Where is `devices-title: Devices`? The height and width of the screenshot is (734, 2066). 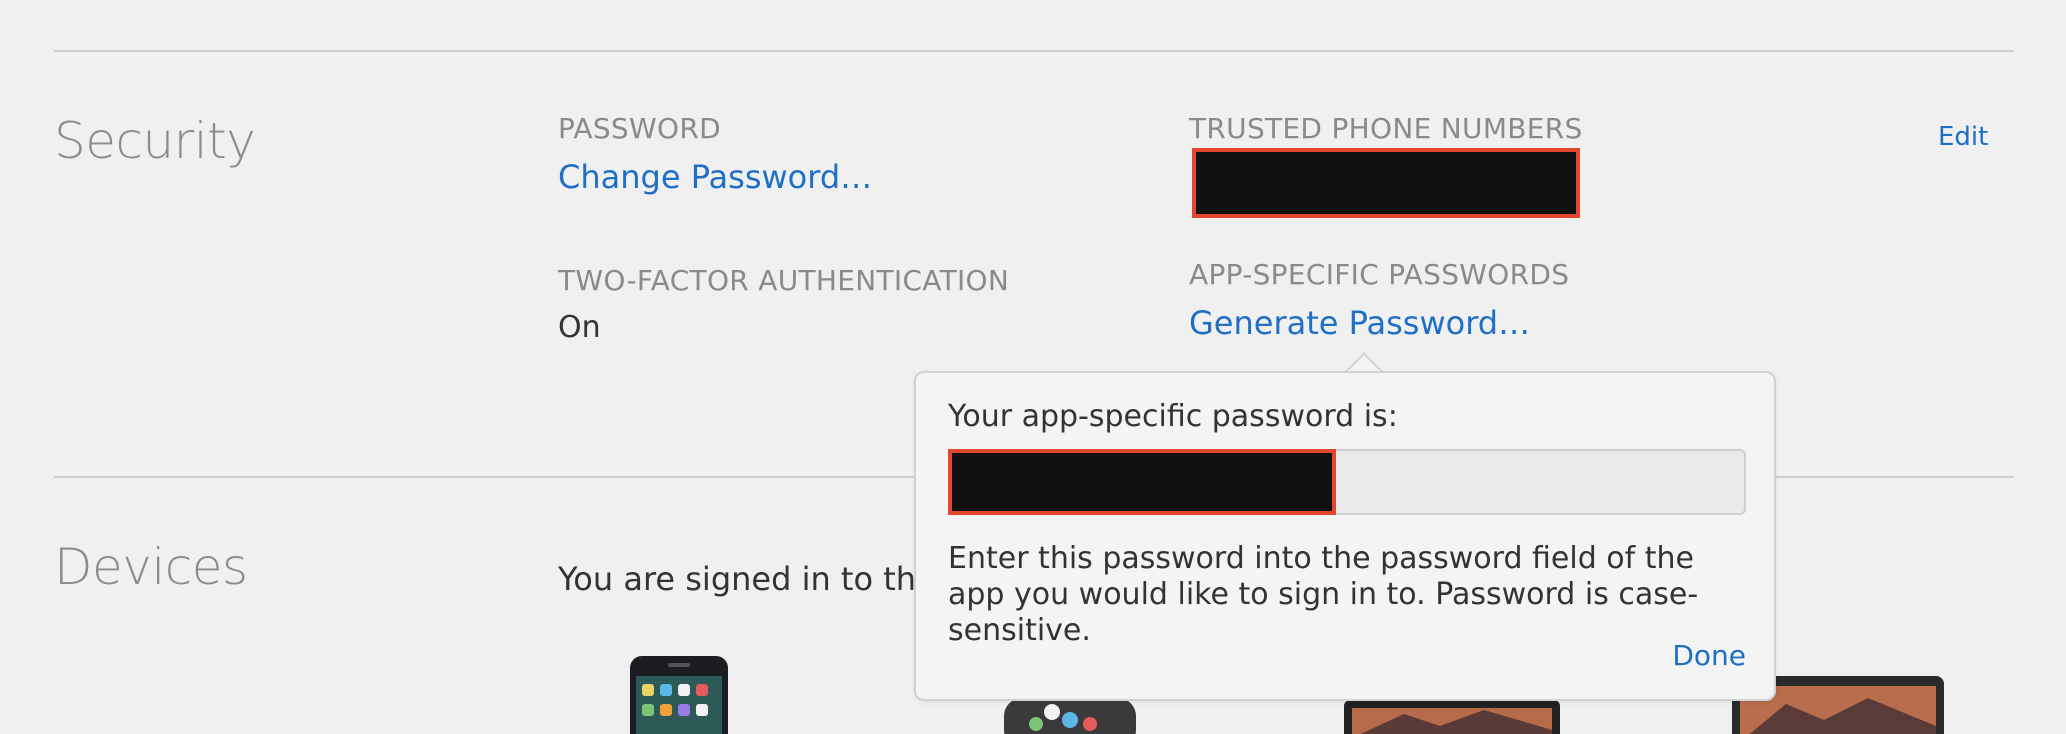 devices-title: Devices is located at coordinates (151, 567).